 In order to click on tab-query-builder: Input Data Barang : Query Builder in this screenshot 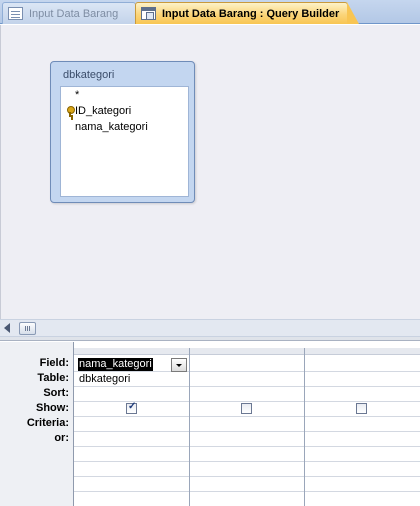, I will do `click(247, 13)`.